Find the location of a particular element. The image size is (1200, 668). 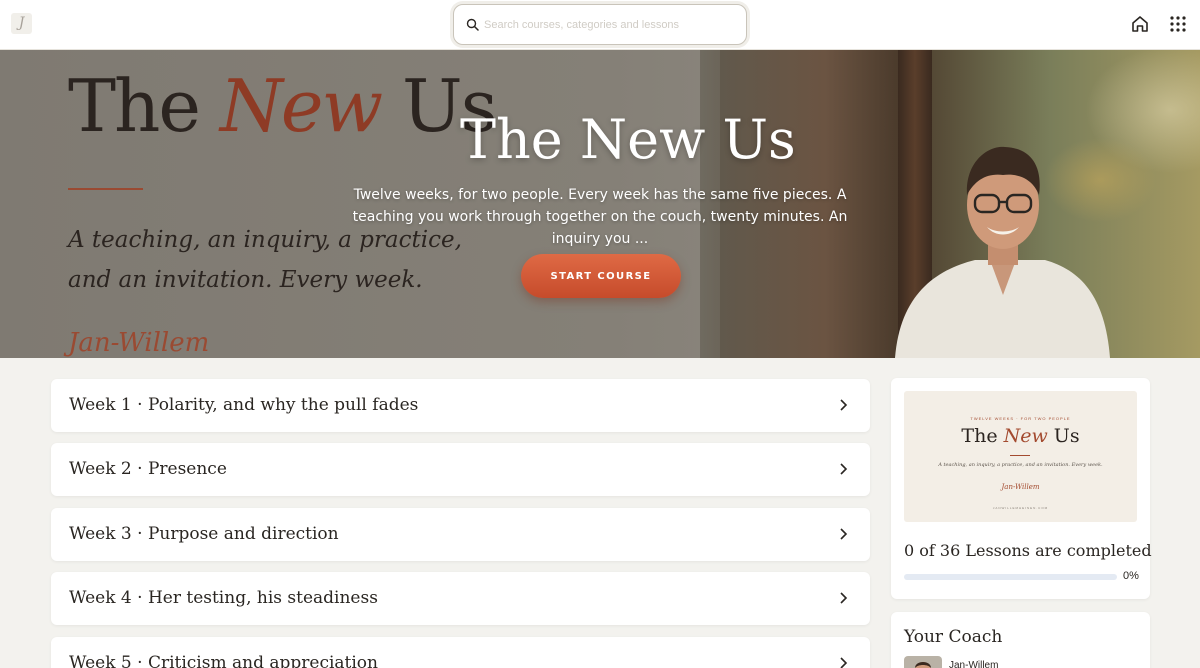

week-item-3: Week 3 · Purpose and direction is located at coordinates (460, 534).